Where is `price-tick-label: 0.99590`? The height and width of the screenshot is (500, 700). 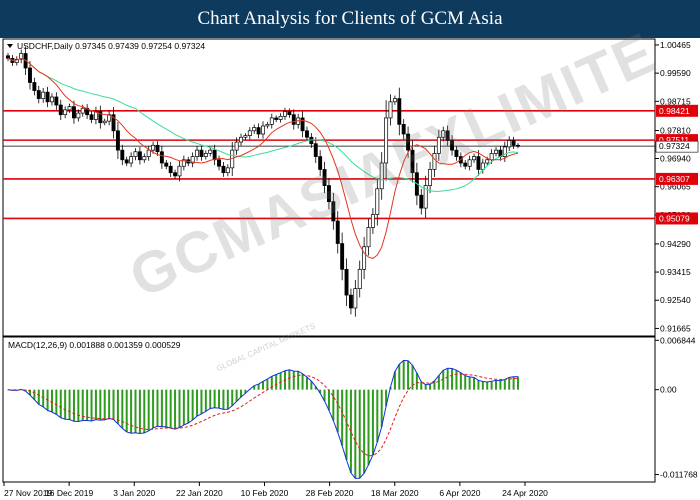 price-tick-label: 0.99590 is located at coordinates (675, 73).